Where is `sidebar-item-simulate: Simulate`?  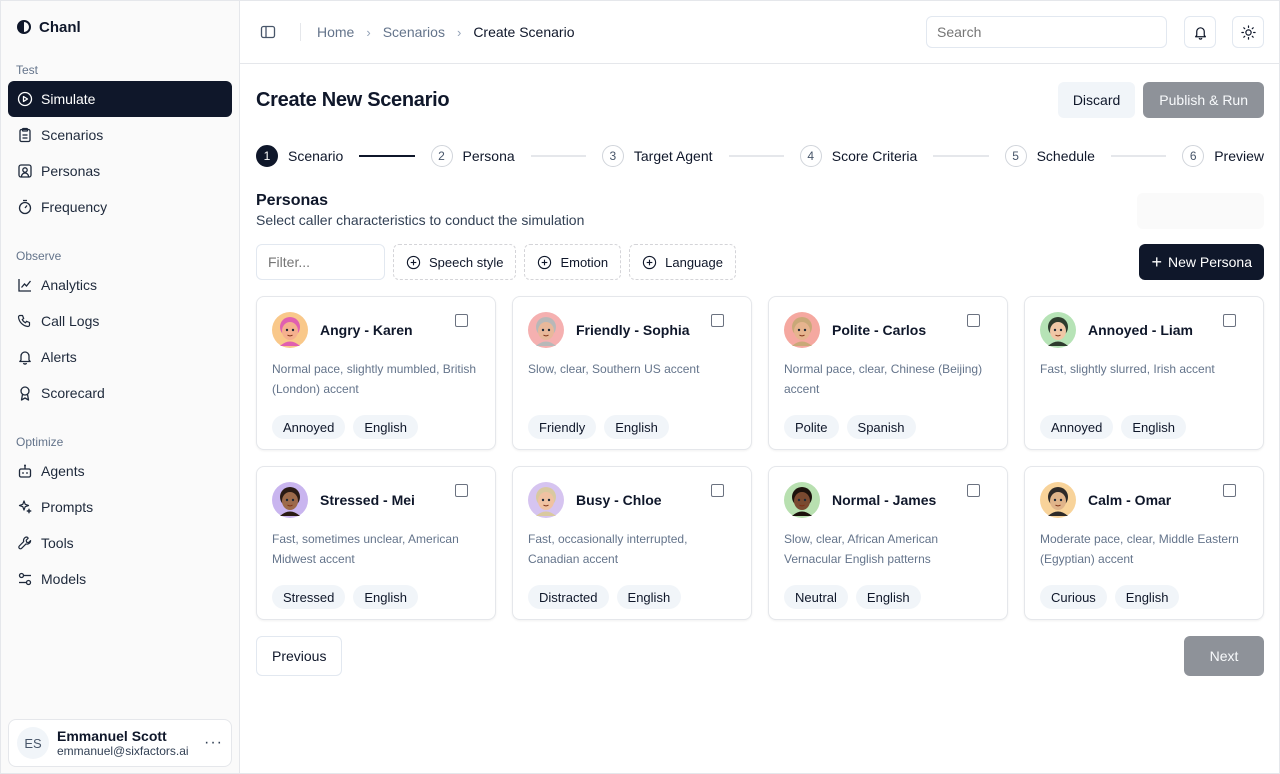 sidebar-item-simulate: Simulate is located at coordinates (120, 99).